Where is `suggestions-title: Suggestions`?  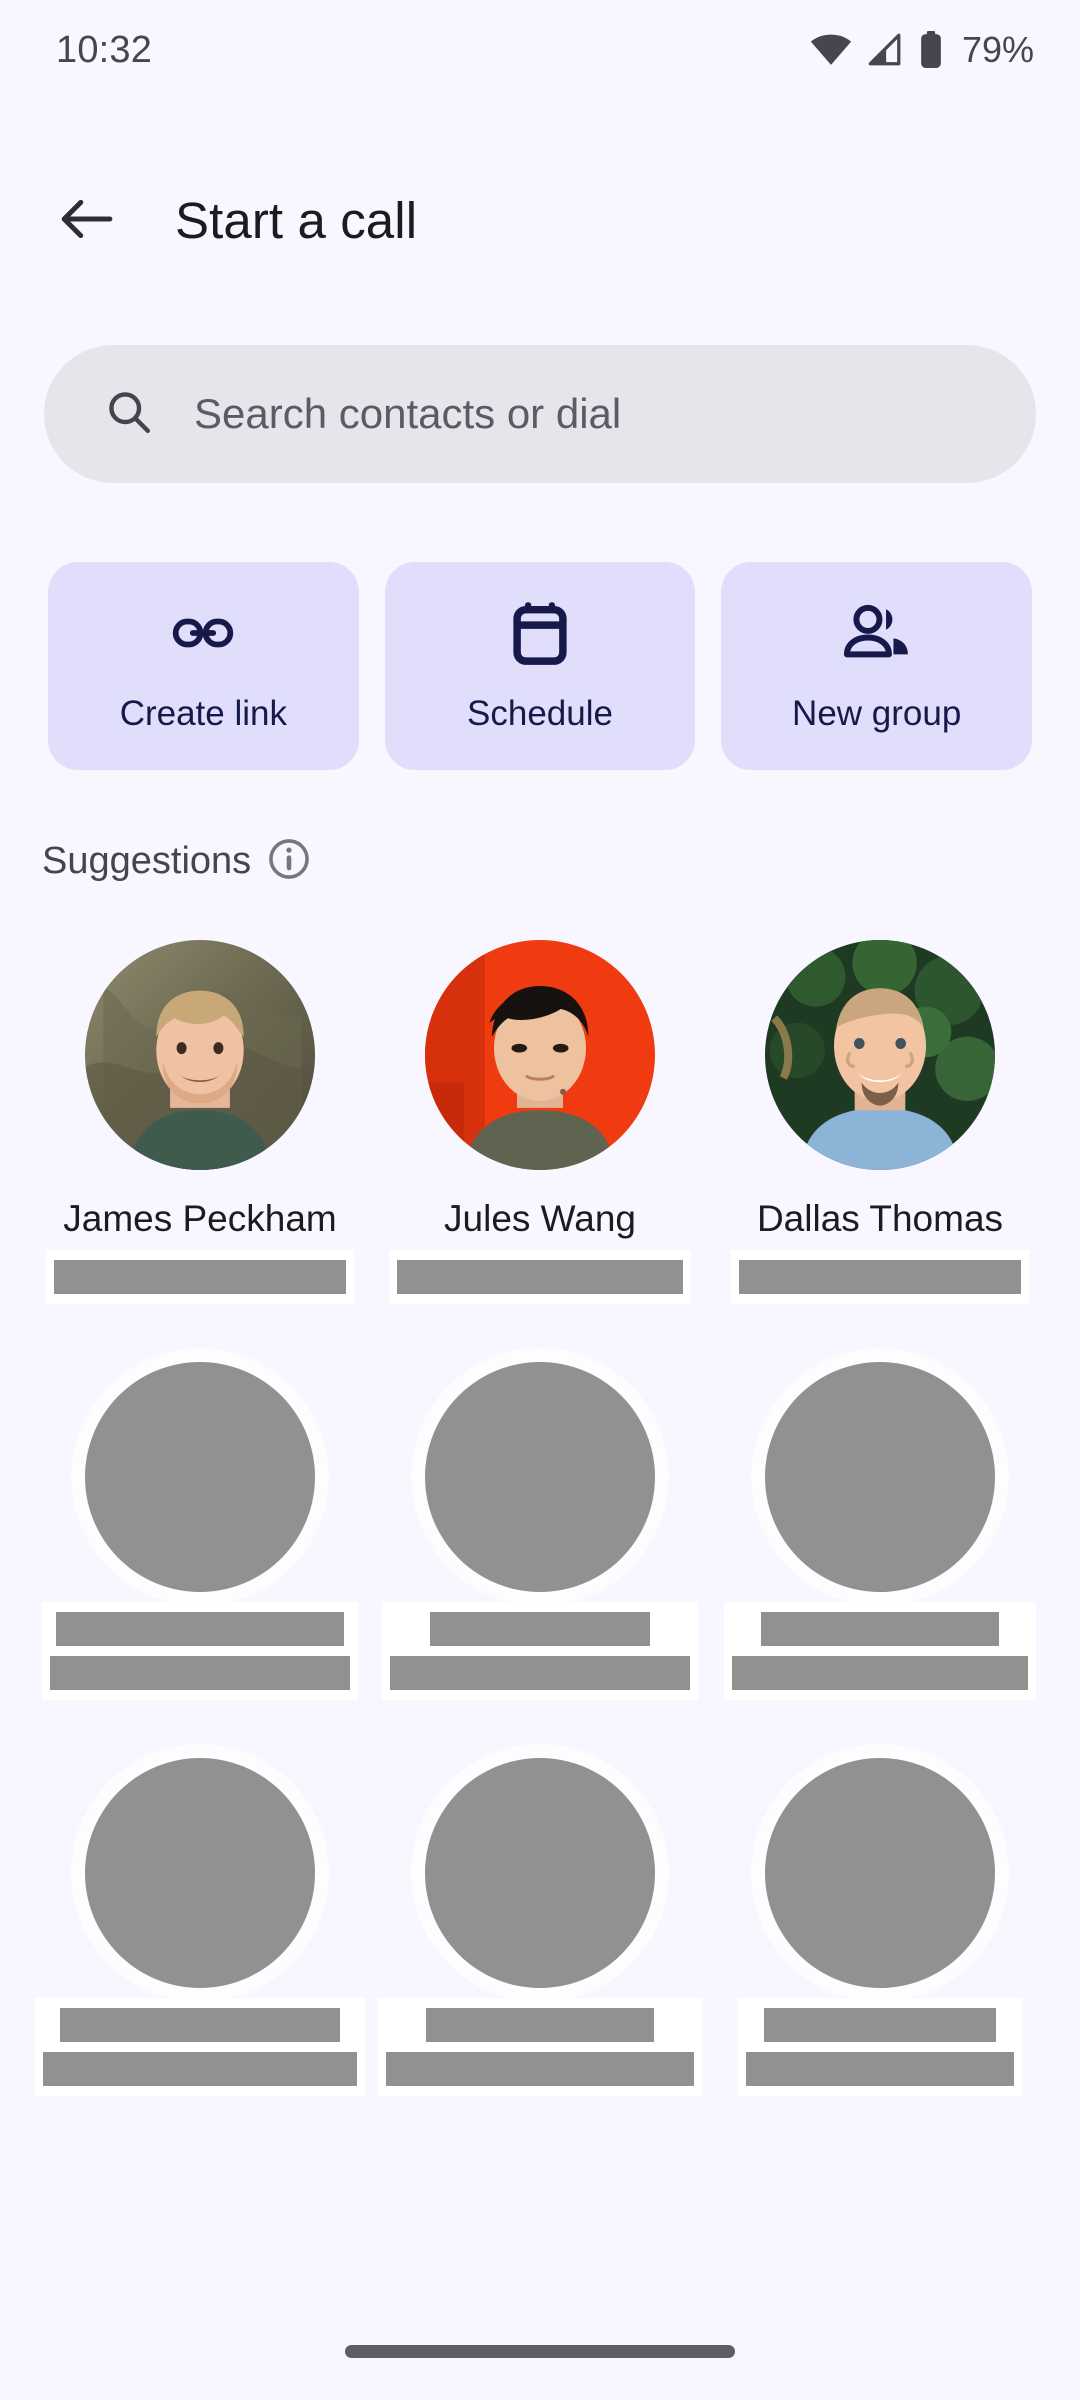 suggestions-title: Suggestions is located at coordinates (147, 861).